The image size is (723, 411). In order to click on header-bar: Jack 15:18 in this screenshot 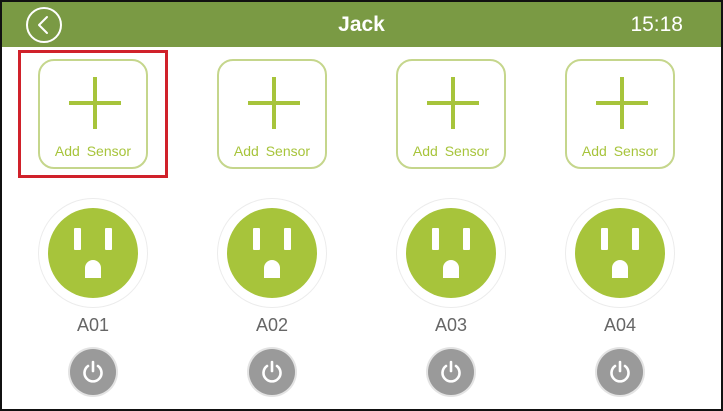, I will do `click(361, 24)`.